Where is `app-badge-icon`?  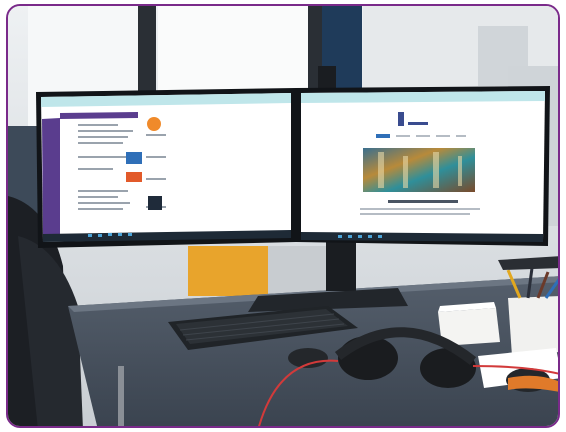
app-badge-icon is located at coordinates (154, 124).